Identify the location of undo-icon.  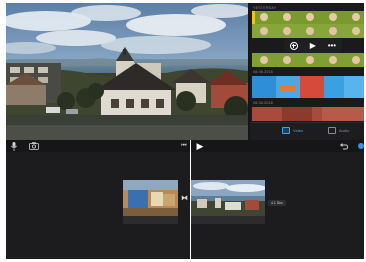
(344, 146).